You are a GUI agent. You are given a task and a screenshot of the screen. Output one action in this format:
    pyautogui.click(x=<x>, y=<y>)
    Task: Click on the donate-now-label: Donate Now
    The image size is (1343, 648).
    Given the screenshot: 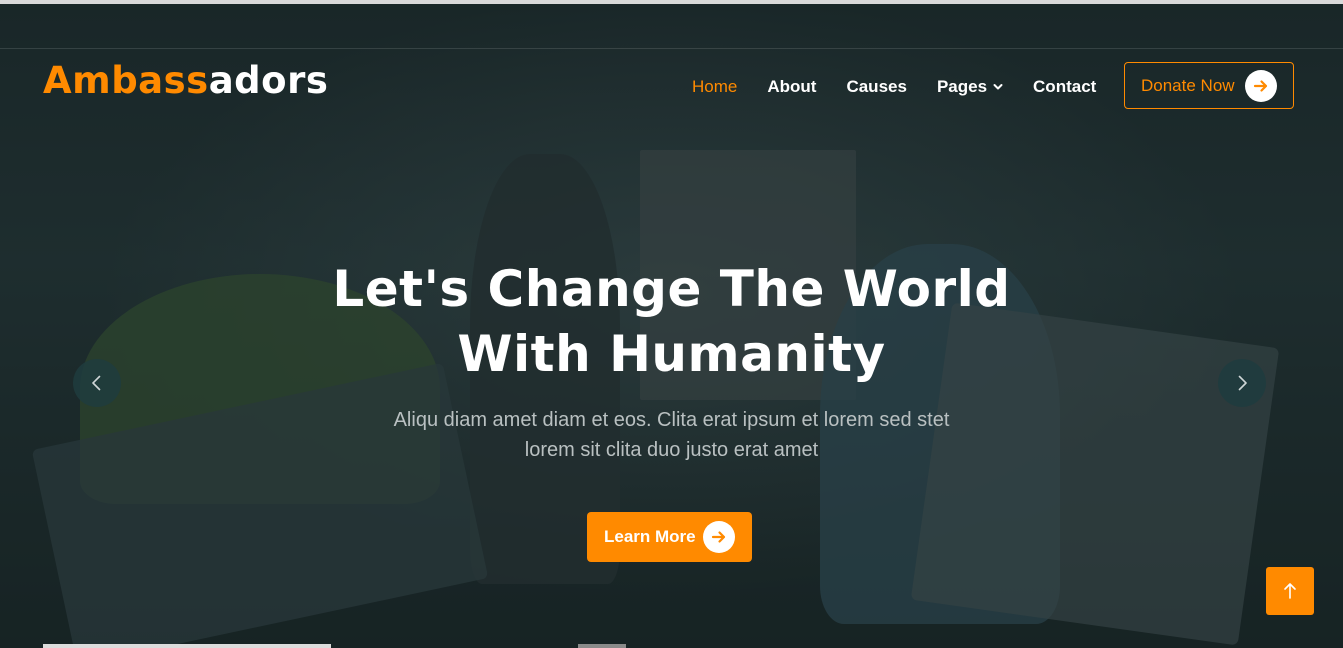 What is the action you would take?
    pyautogui.click(x=1188, y=85)
    